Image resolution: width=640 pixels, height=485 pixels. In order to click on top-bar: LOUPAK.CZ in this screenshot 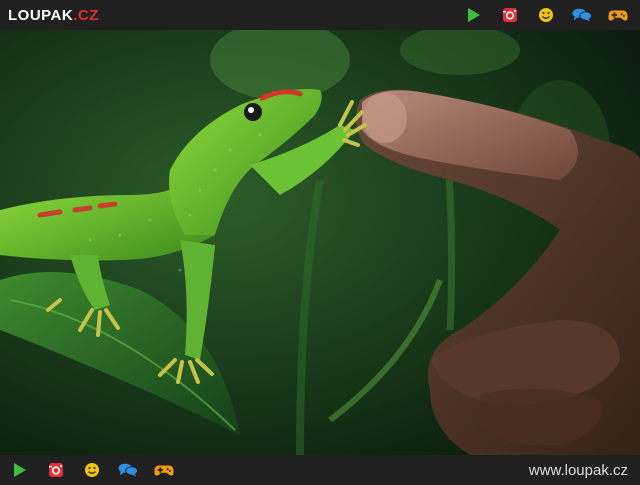, I will do `click(320, 15)`.